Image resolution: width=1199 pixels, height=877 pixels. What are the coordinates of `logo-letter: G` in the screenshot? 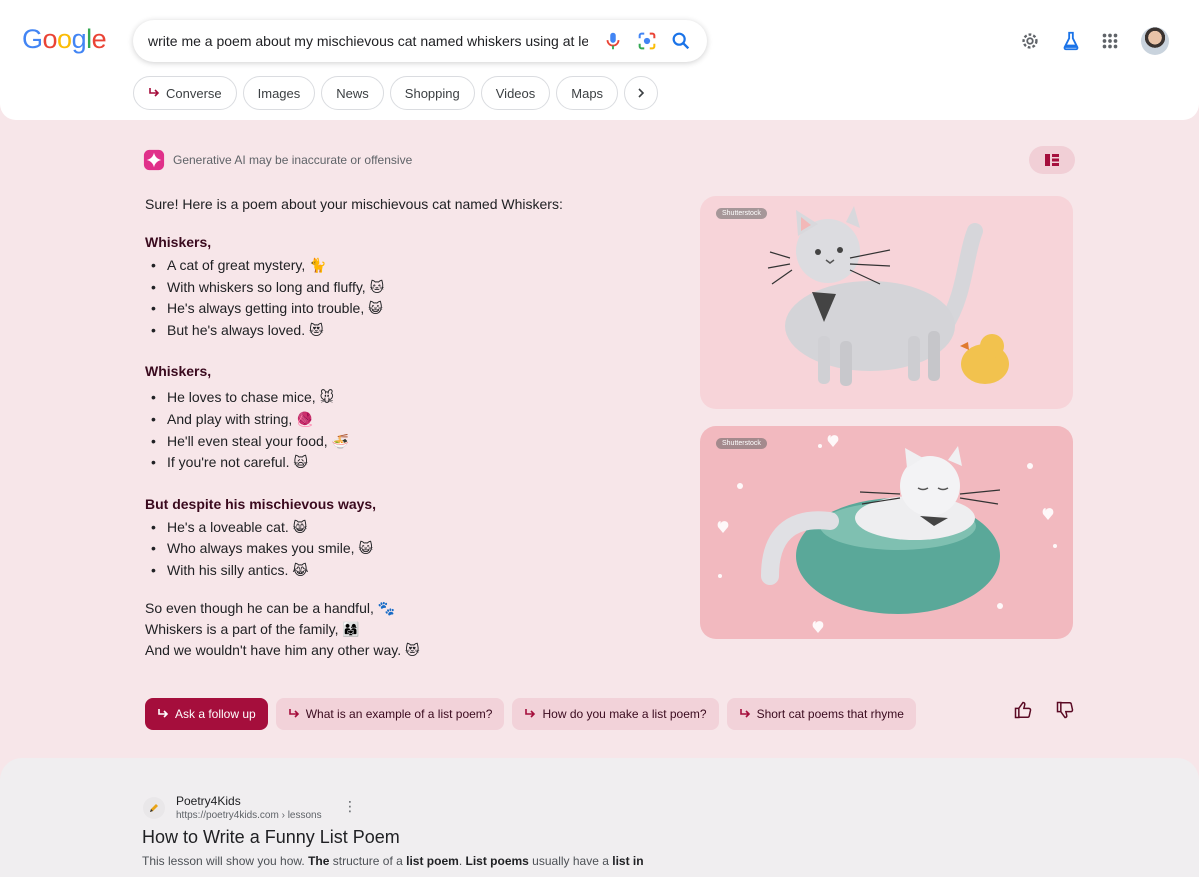 It's located at (32, 39).